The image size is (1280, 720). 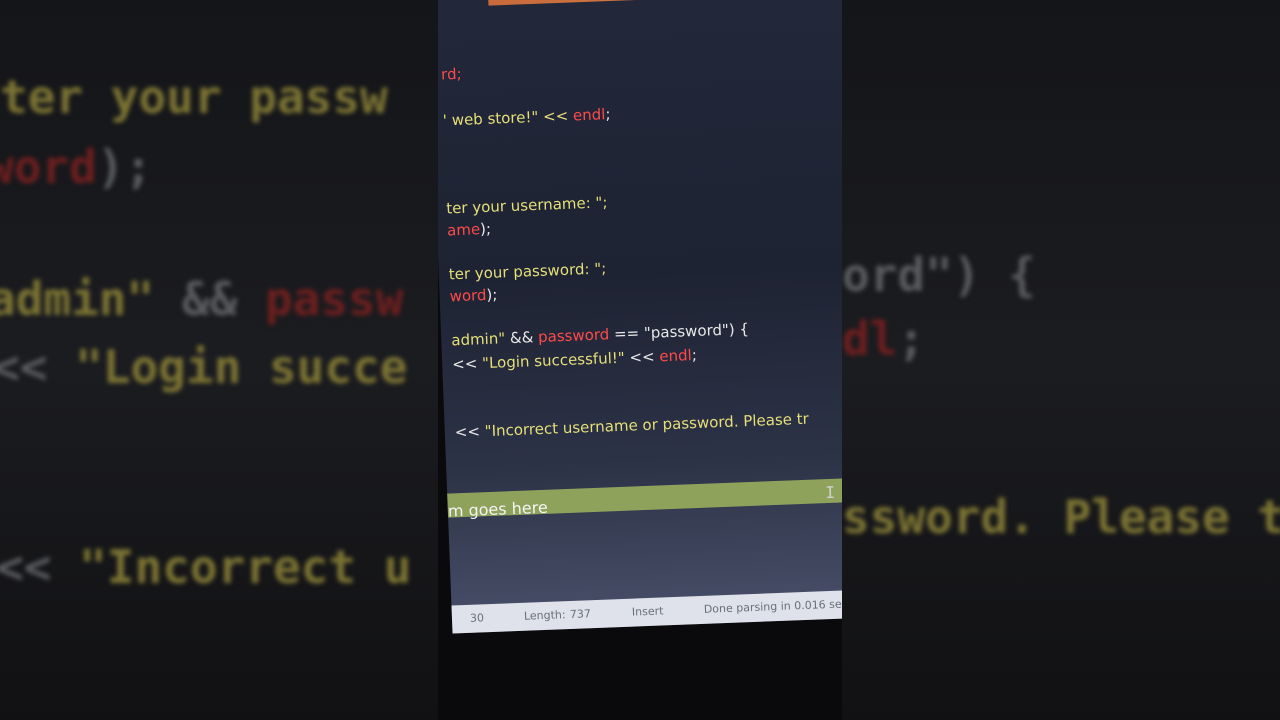 I want to click on code-line-4: ame);, so click(x=469, y=230).